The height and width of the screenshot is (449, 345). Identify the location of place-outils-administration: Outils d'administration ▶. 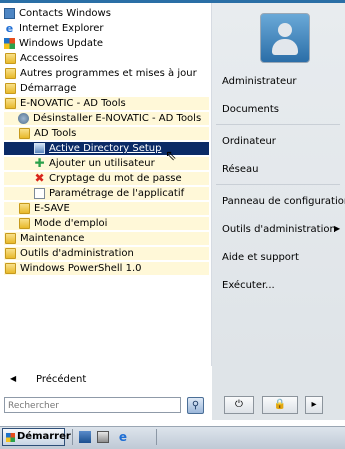
(281, 229).